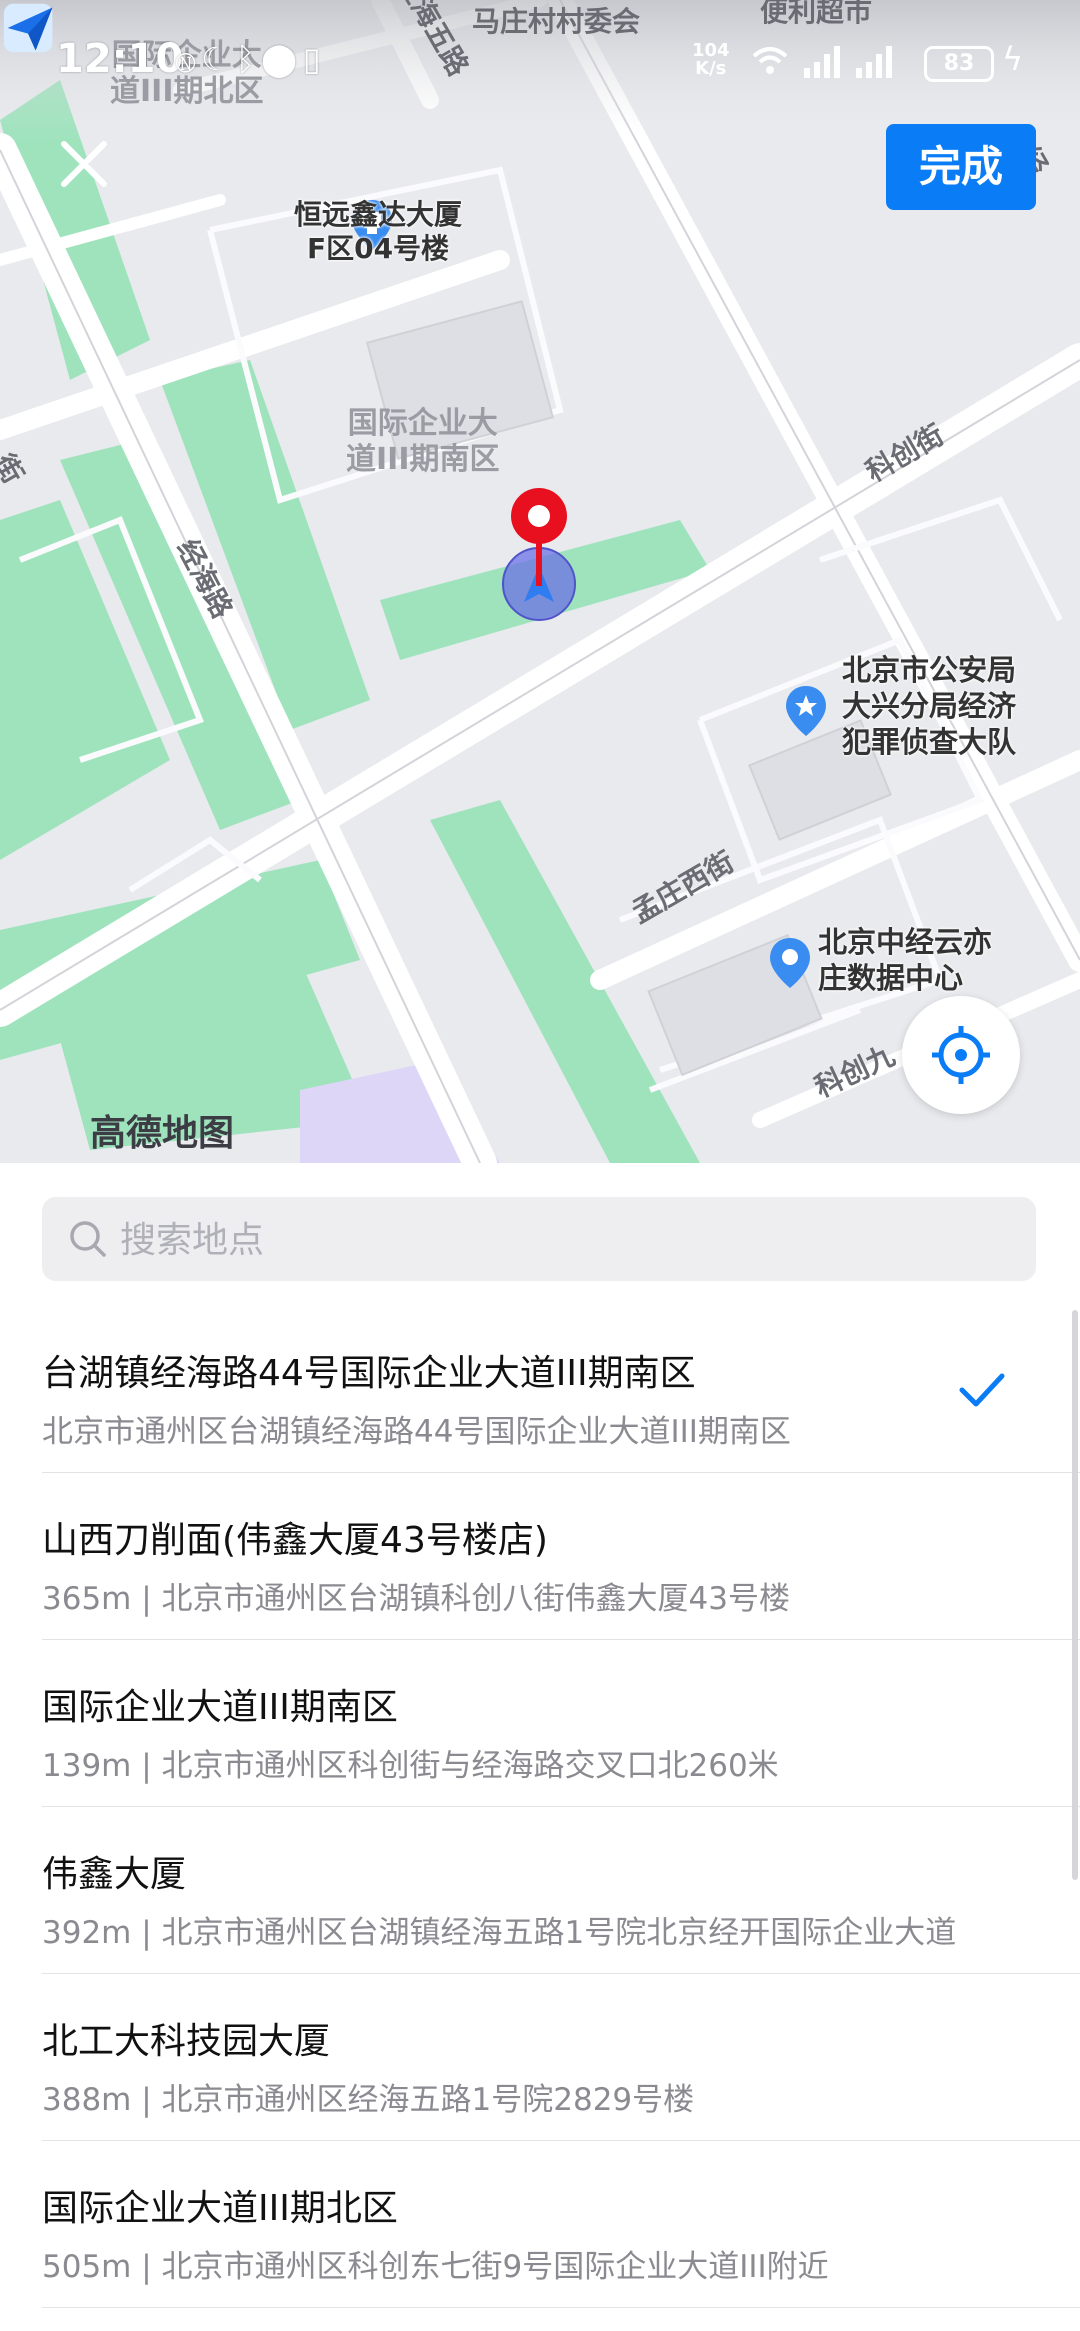  Describe the element at coordinates (961, 167) in the screenshot. I see `done-button: 完成` at that location.